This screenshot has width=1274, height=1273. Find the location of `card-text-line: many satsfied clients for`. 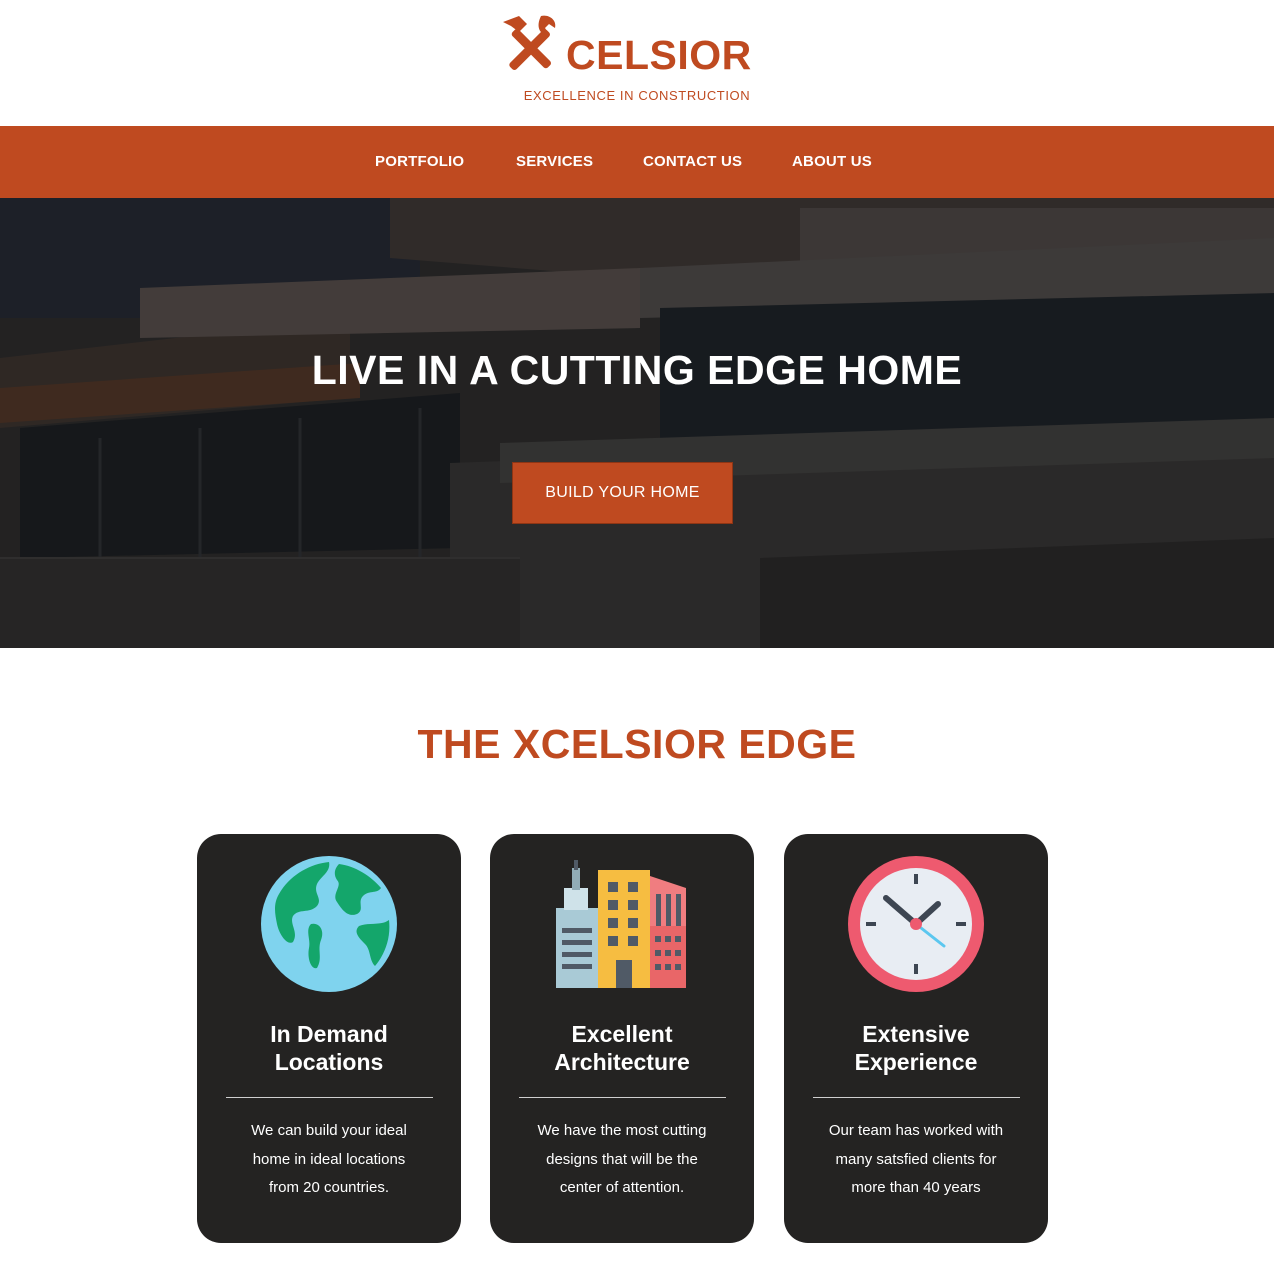

card-text-line: many satsfied clients for is located at coordinates (916, 1159).